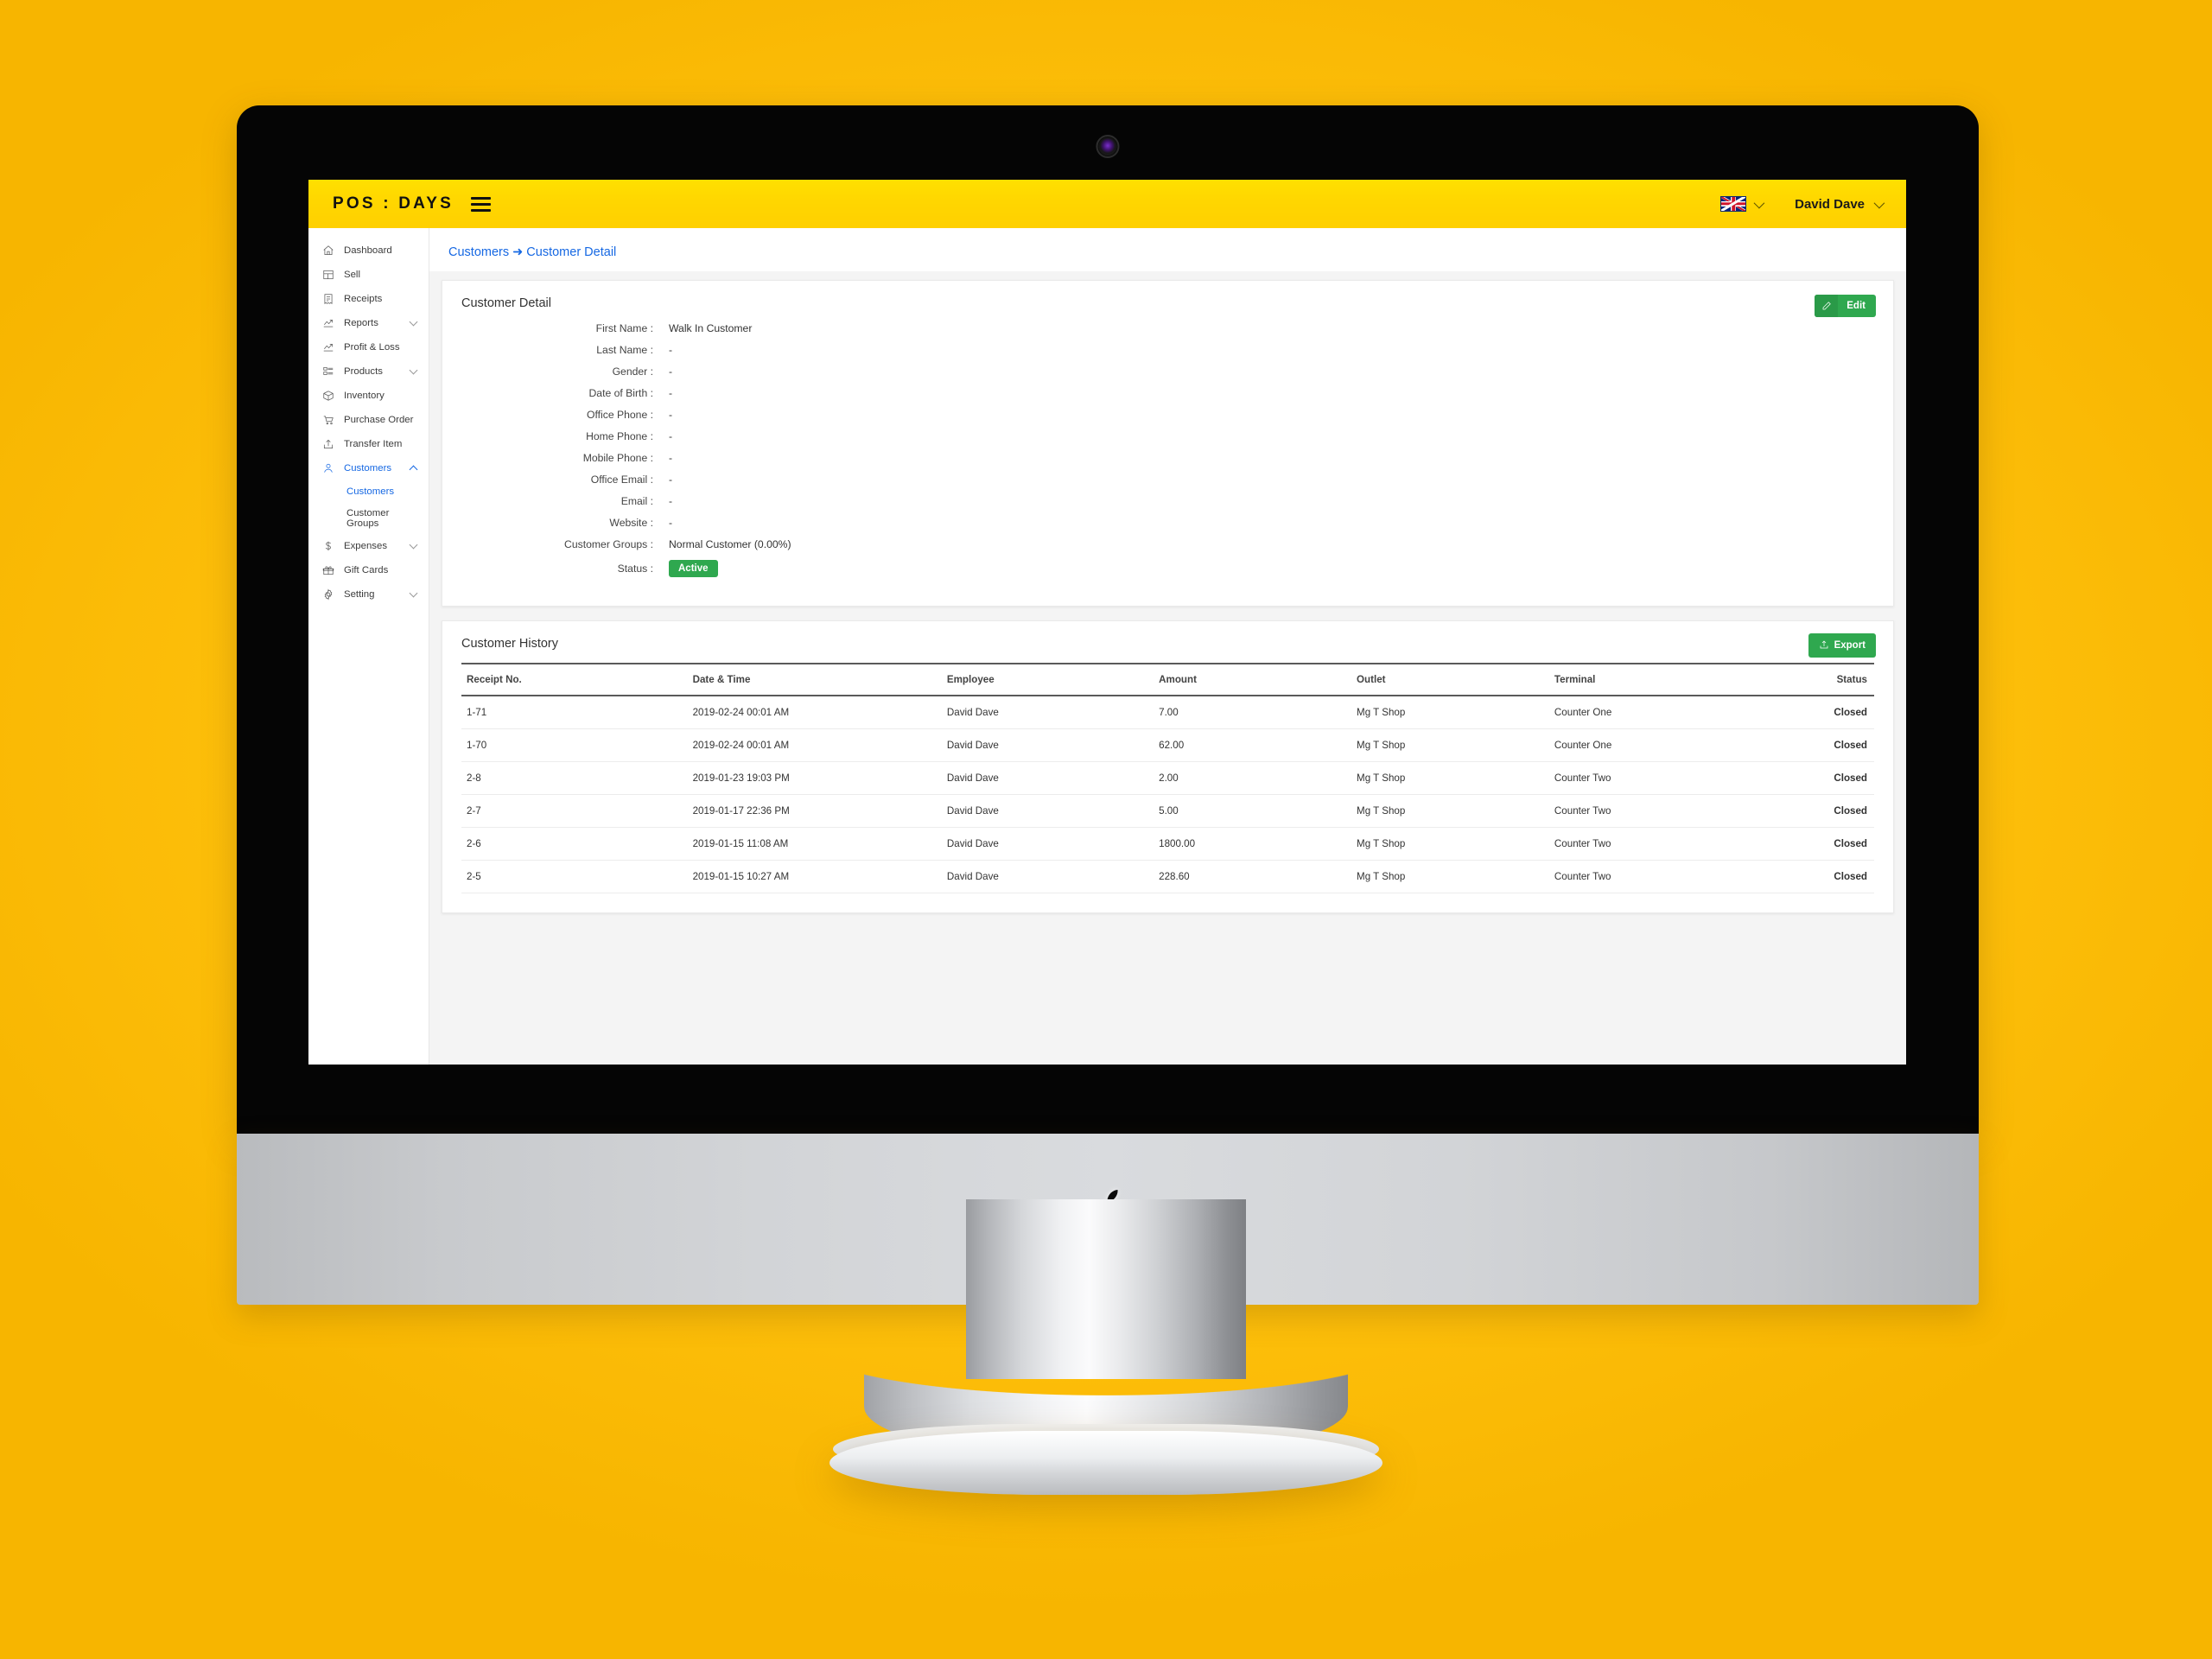 This screenshot has width=2212, height=1659. Describe the element at coordinates (608, 544) in the screenshot. I see `field-label: Customer Groups :` at that location.